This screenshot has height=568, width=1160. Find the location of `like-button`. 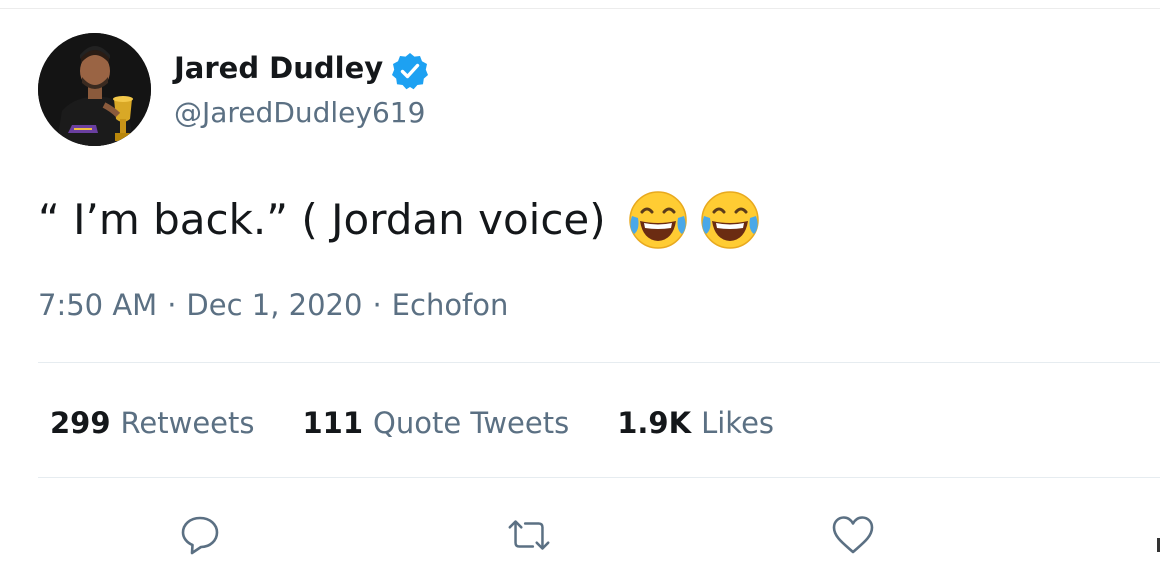

like-button is located at coordinates (853, 535).